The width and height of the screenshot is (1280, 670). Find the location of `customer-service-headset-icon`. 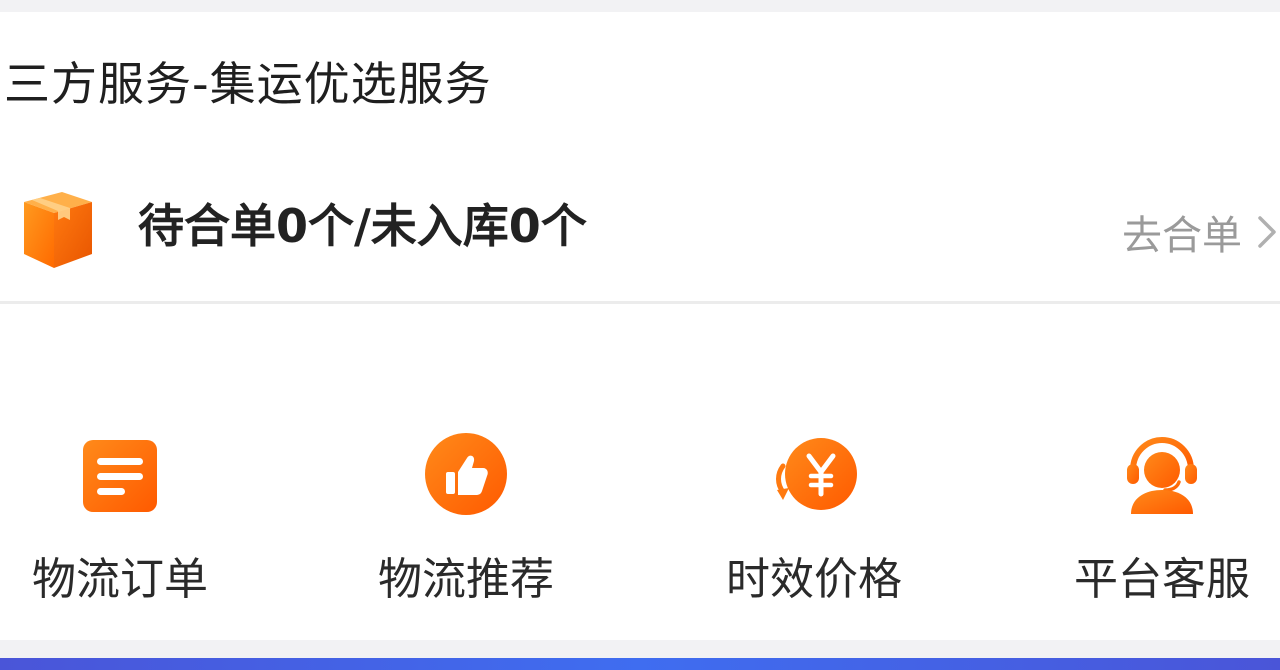

customer-service-headset-icon is located at coordinates (1162, 475).